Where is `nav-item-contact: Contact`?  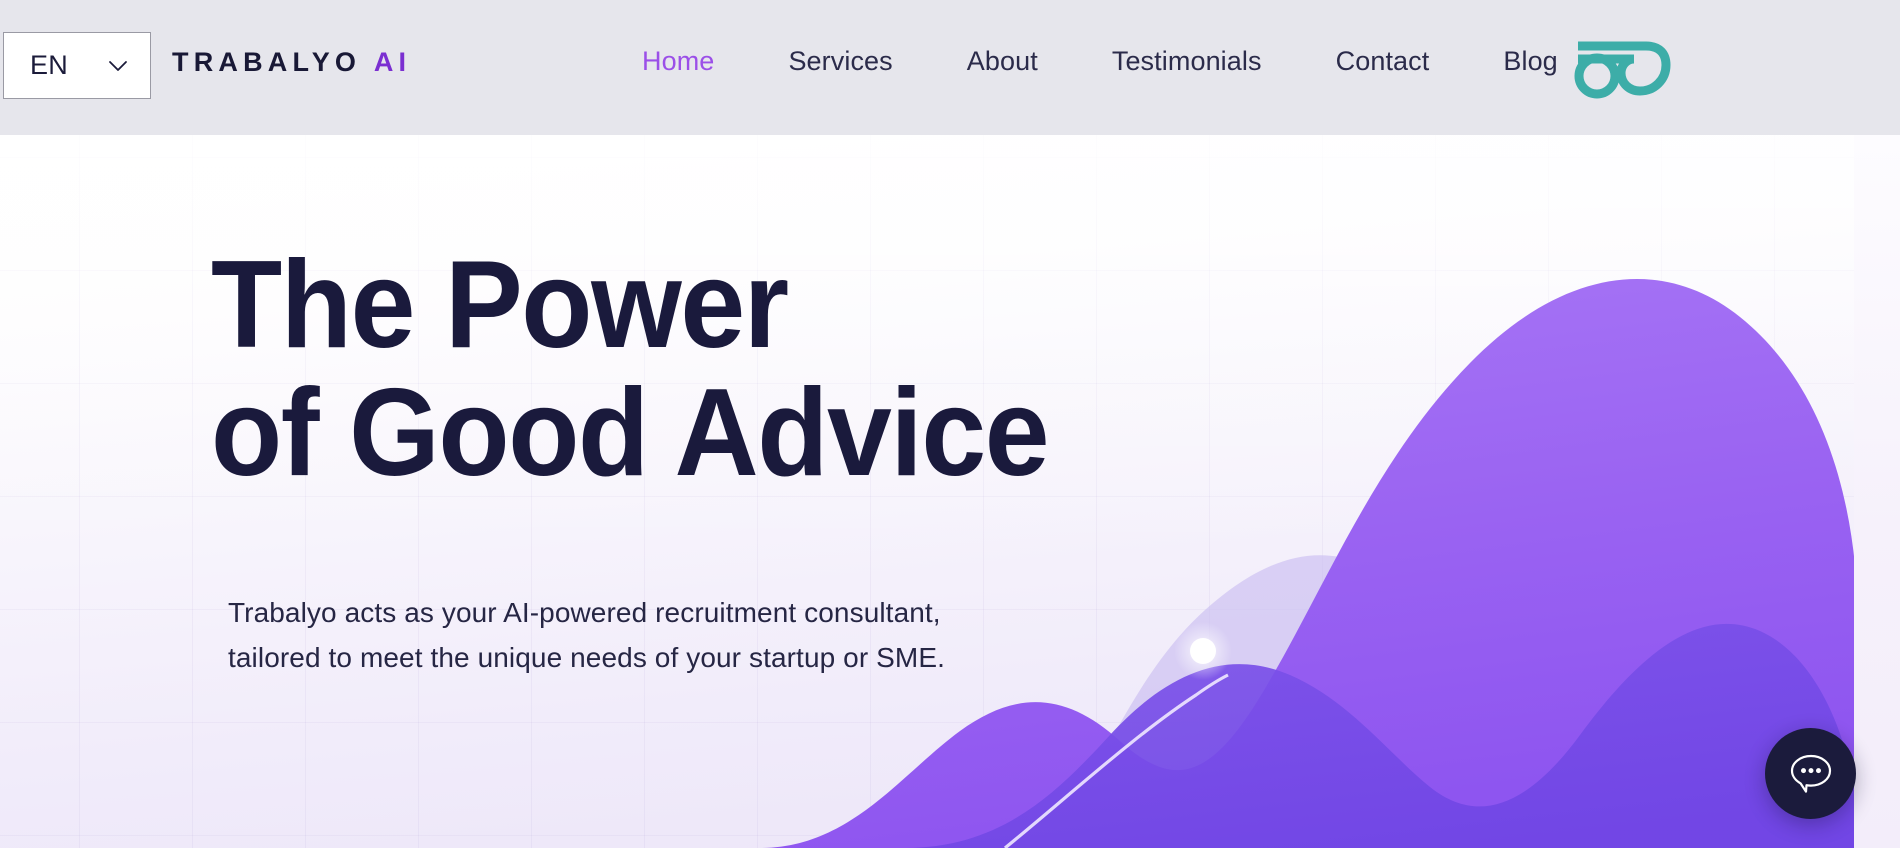
nav-item-contact: Contact is located at coordinates (1383, 61).